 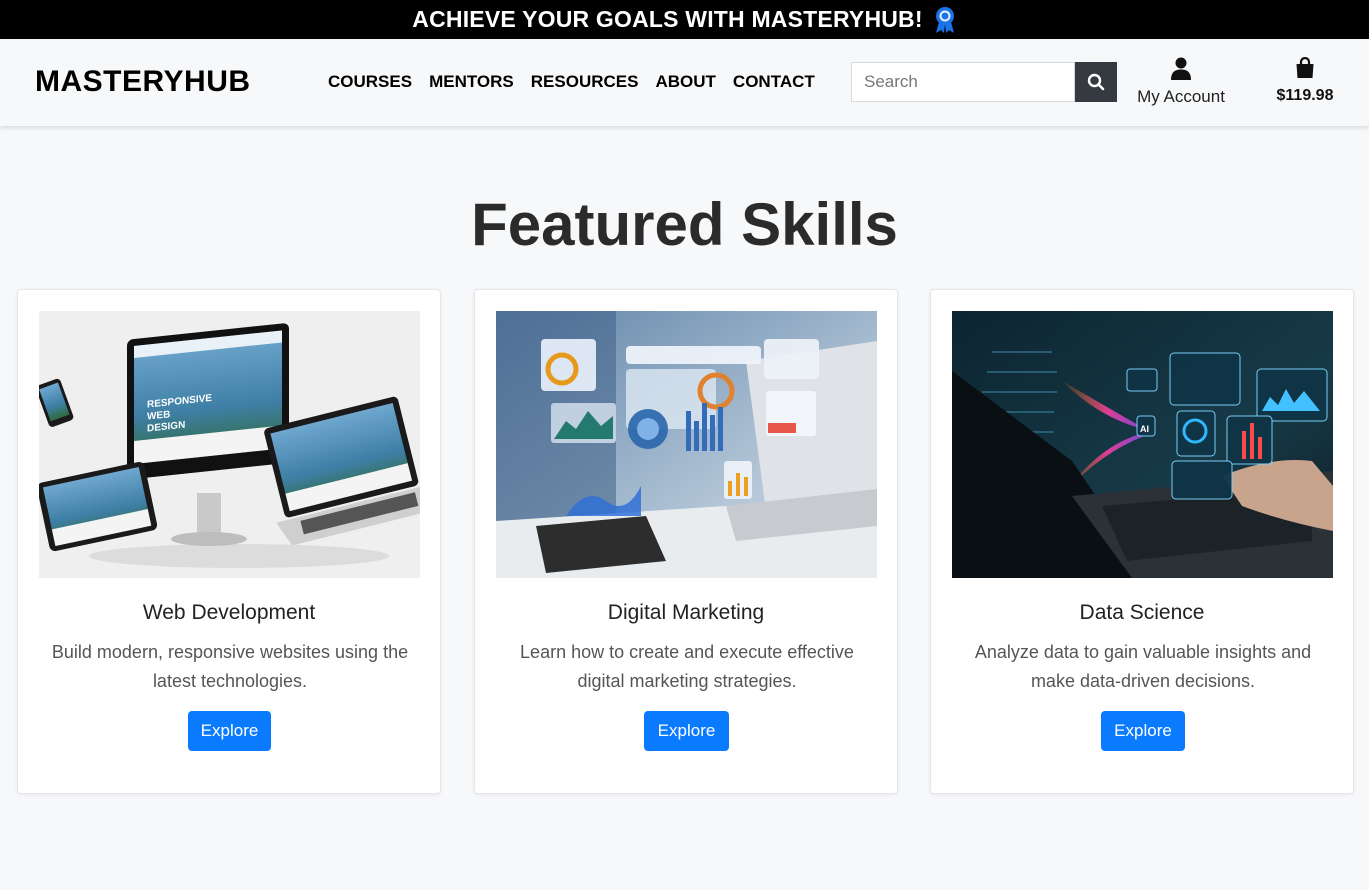 What do you see at coordinates (1181, 68) in the screenshot?
I see `user-icon` at bounding box center [1181, 68].